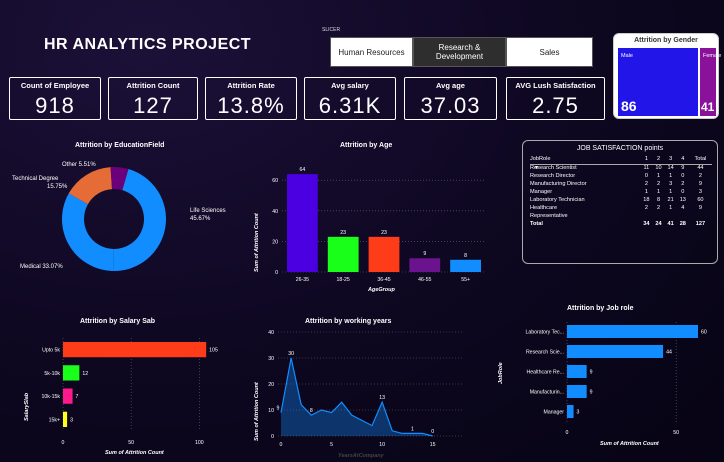 The image size is (724, 462). I want to click on table-cell: 14, so click(670, 168).